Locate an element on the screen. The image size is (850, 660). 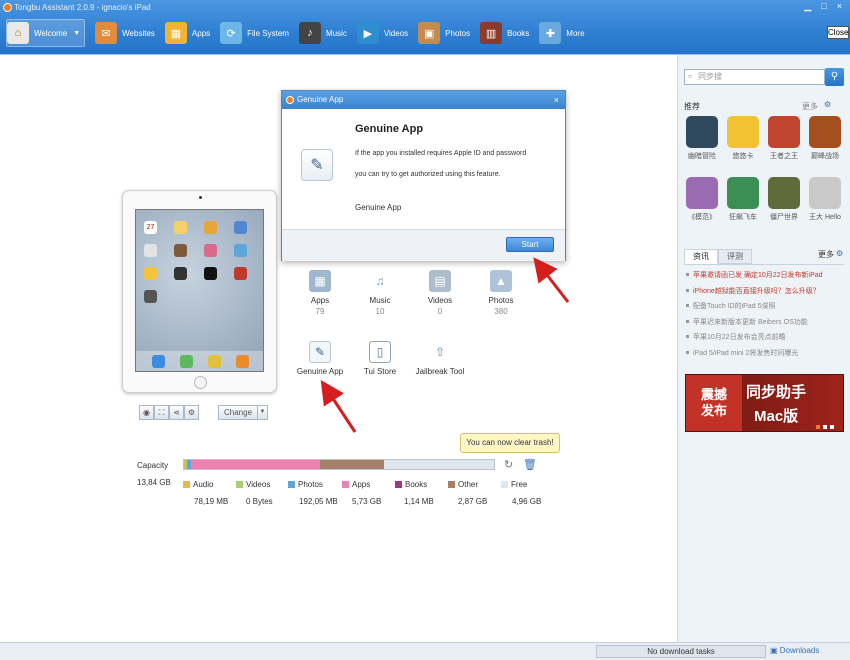
dialog-close-button: × is located at coordinates (556, 100).